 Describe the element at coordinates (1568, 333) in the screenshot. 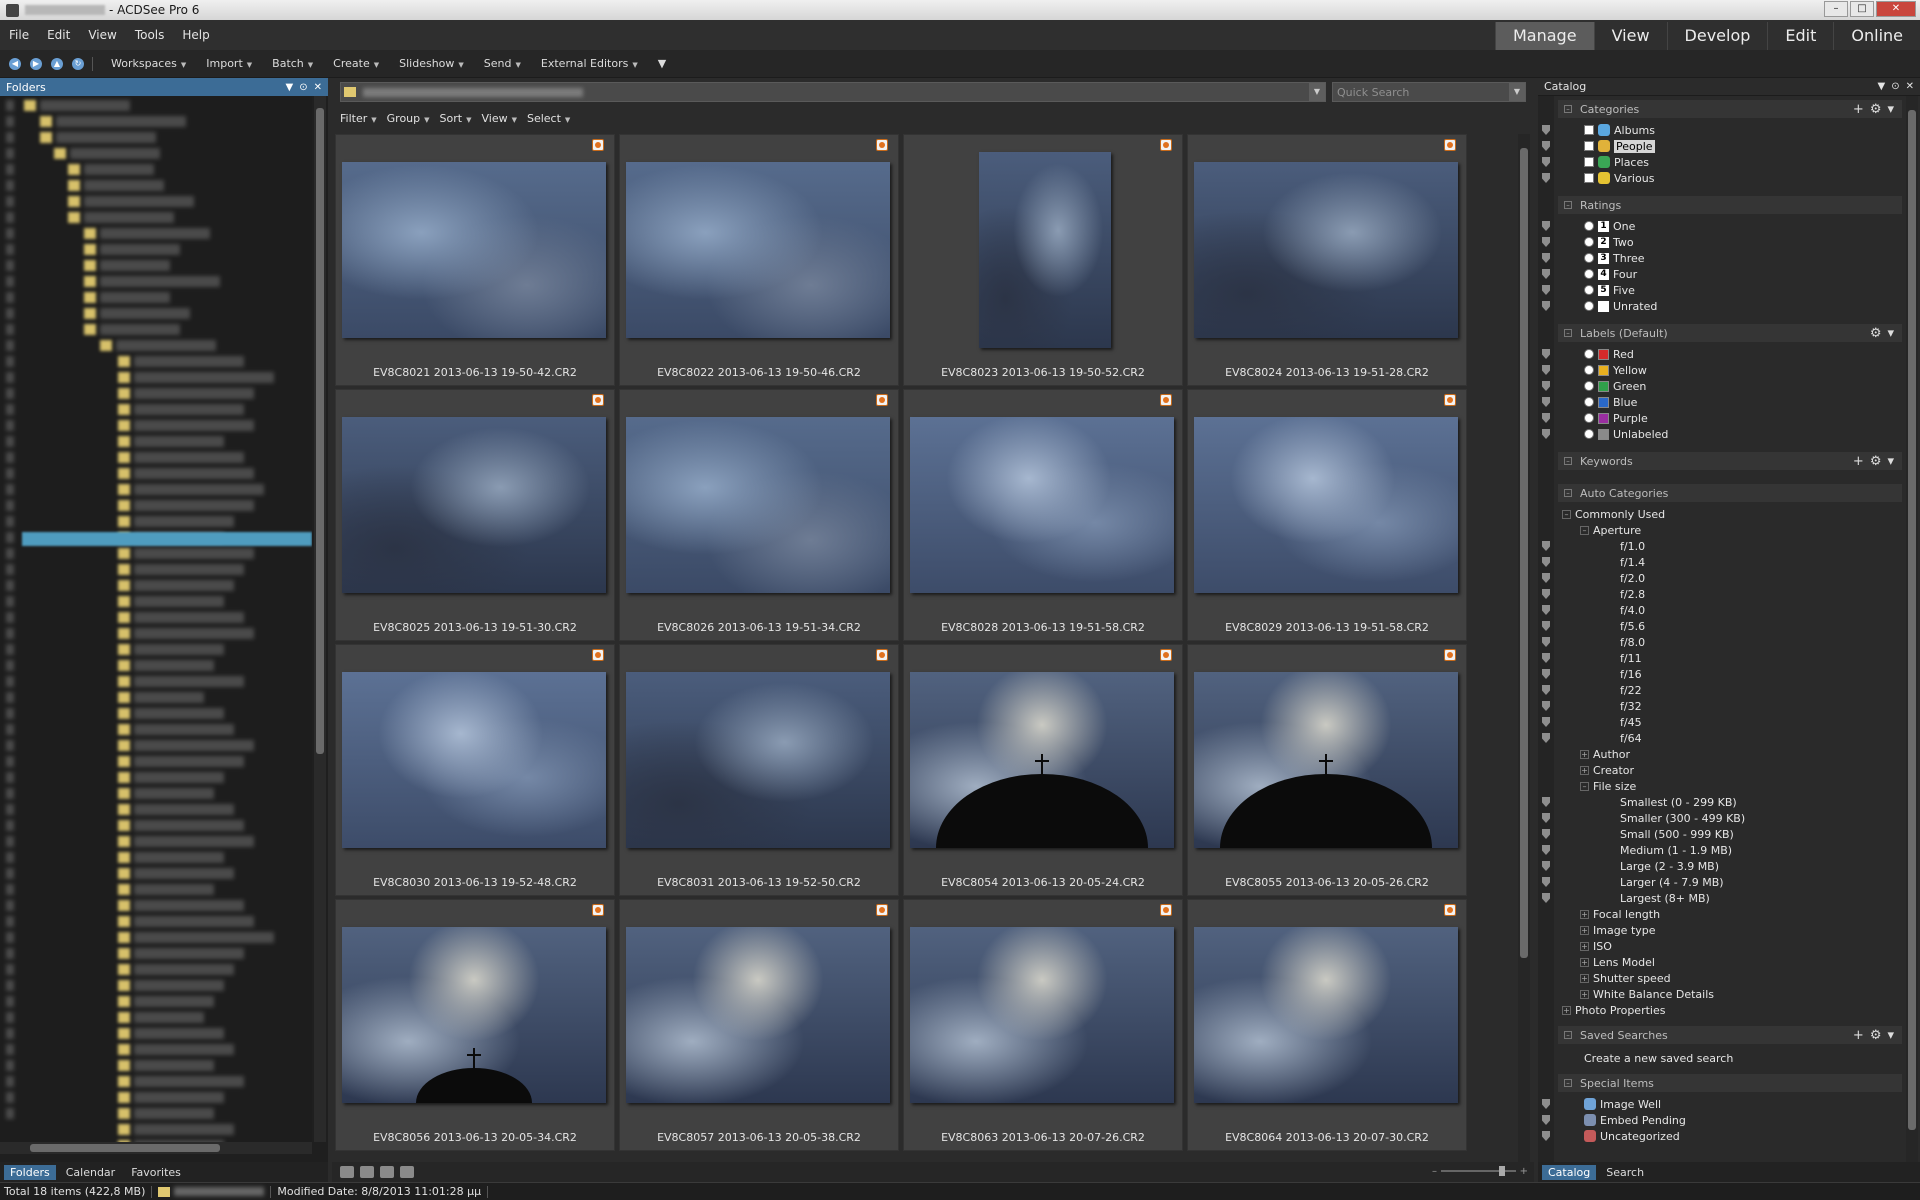

I see `collapse-toggle-icon: –` at that location.